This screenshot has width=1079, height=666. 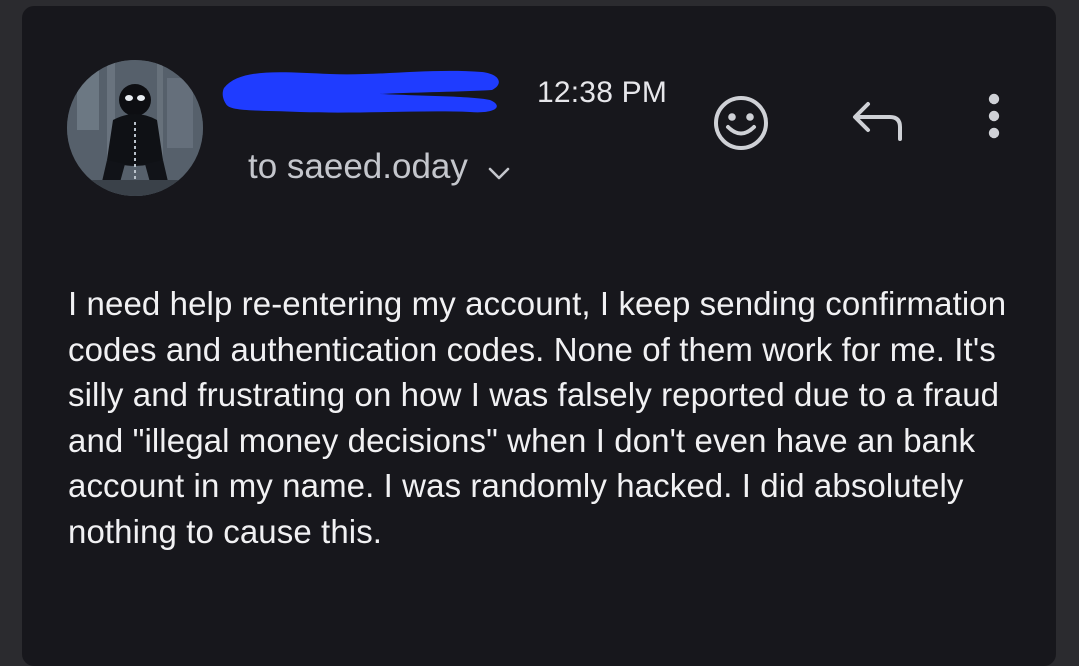 I want to click on chevron-down-icon, so click(x=499, y=170).